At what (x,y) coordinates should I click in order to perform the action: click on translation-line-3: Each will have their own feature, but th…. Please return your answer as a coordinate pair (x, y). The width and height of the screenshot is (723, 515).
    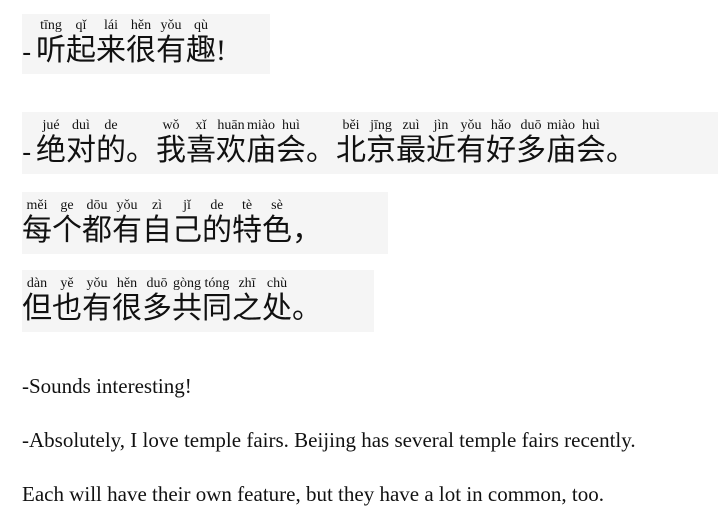
    Looking at the image, I should click on (313, 494).